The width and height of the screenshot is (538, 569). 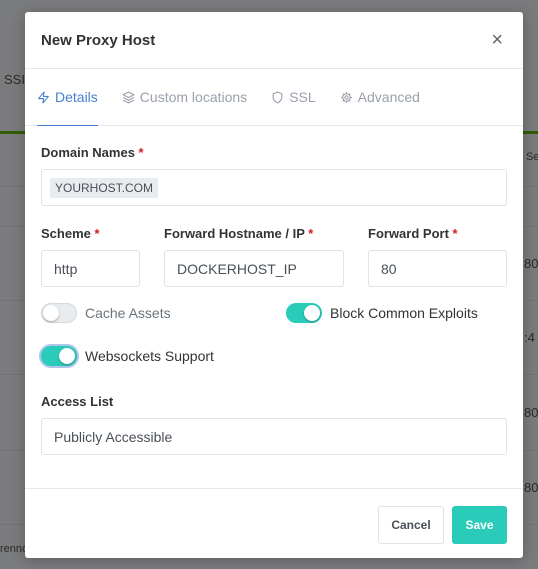 I want to click on tab-bar: Details Custom locations SSL Advanced, so click(x=274, y=97).